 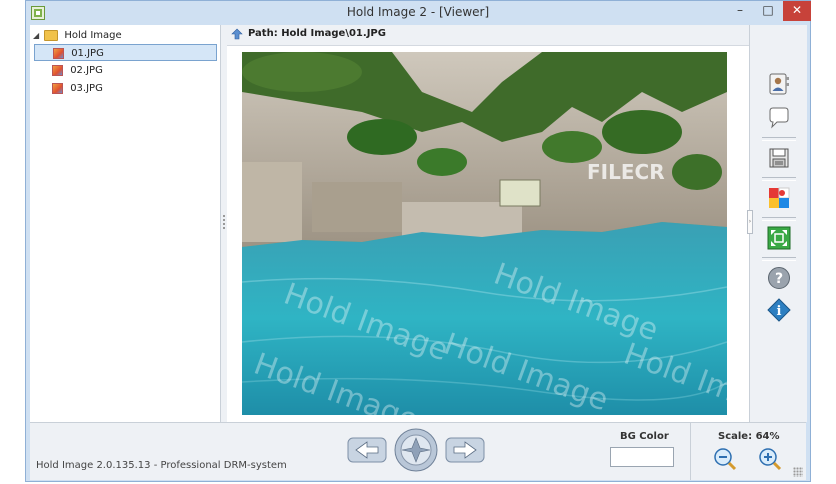 I want to click on title-bar: Hold Image 2 - [Viewer] – □ ✕, so click(x=418, y=13).